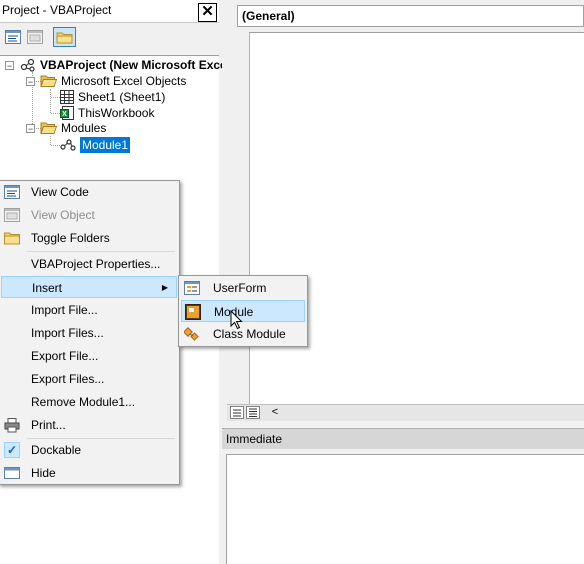 This screenshot has height=564, width=584. I want to click on menu-hide: Hide, so click(89, 473).